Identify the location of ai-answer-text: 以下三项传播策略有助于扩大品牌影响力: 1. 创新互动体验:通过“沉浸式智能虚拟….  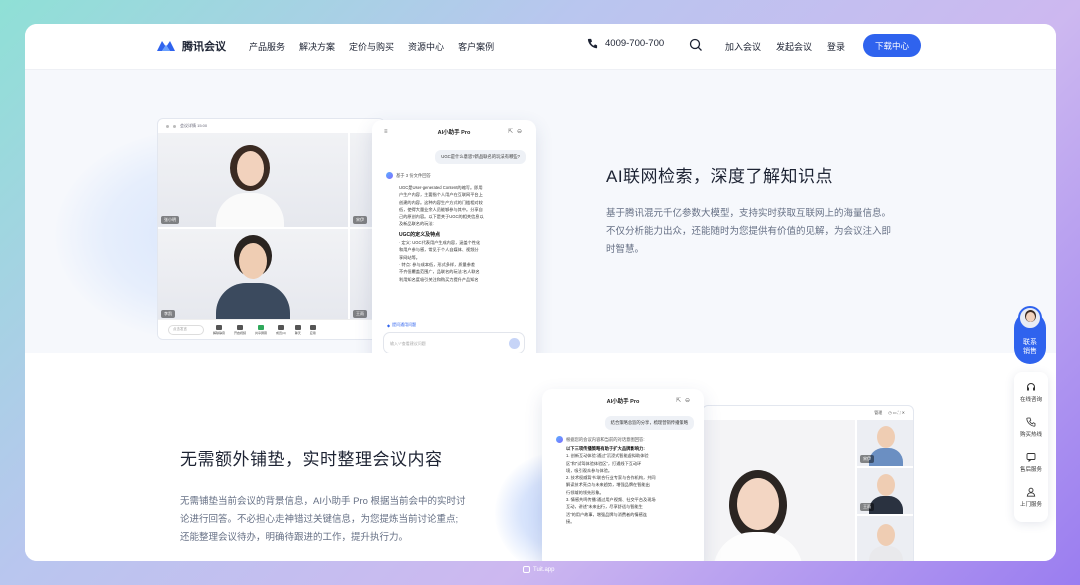
(632, 485).